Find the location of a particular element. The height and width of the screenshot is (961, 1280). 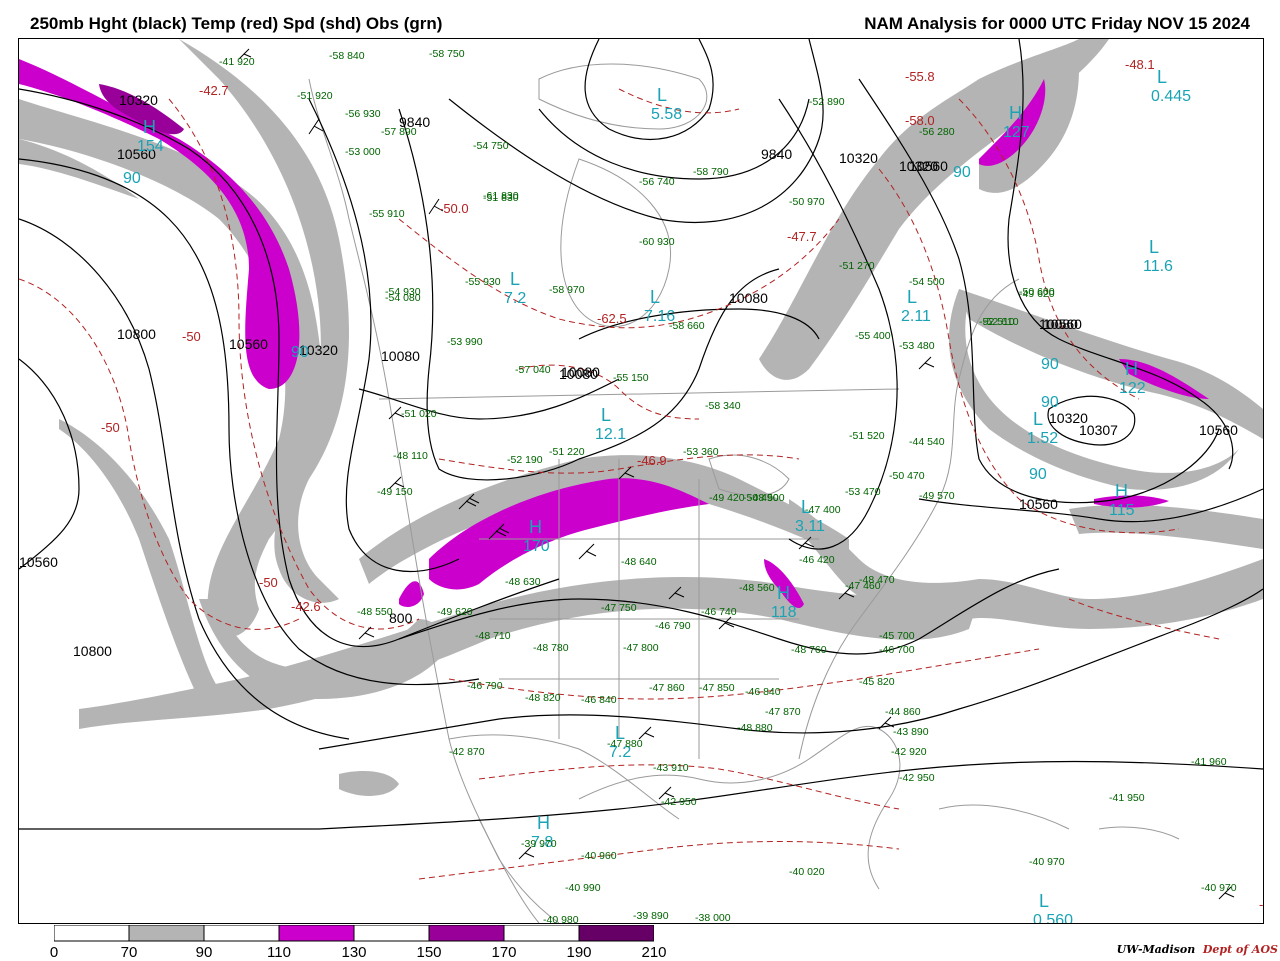

station-obs: -45 700 is located at coordinates (897, 636).